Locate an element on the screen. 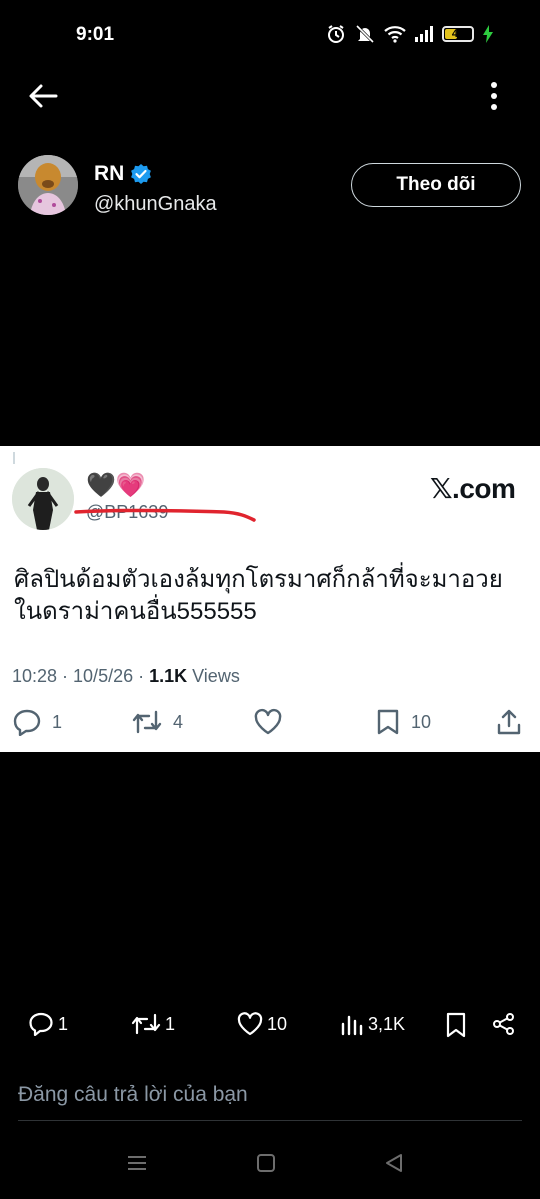 The image size is (540, 1199). reply-divider is located at coordinates (270, 1120).